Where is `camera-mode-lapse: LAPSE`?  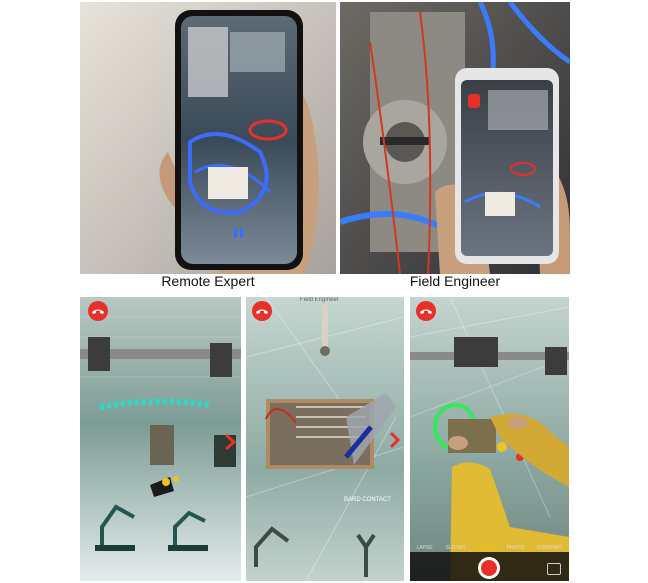
camera-mode-lapse: LAPSE is located at coordinates (424, 548).